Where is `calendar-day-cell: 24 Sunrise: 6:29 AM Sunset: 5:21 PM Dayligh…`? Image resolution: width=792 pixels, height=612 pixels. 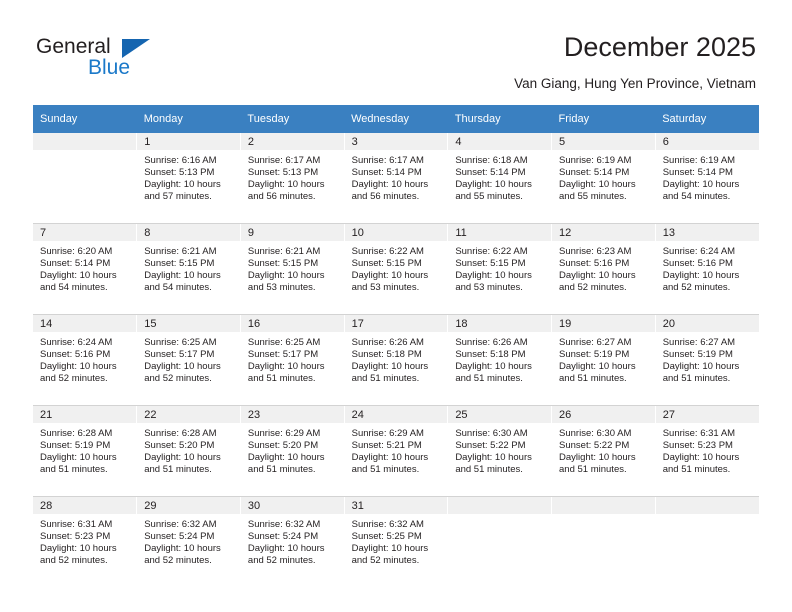 calendar-day-cell: 24 Sunrise: 6:29 AM Sunset: 5:21 PM Dayligh… is located at coordinates (396, 451).